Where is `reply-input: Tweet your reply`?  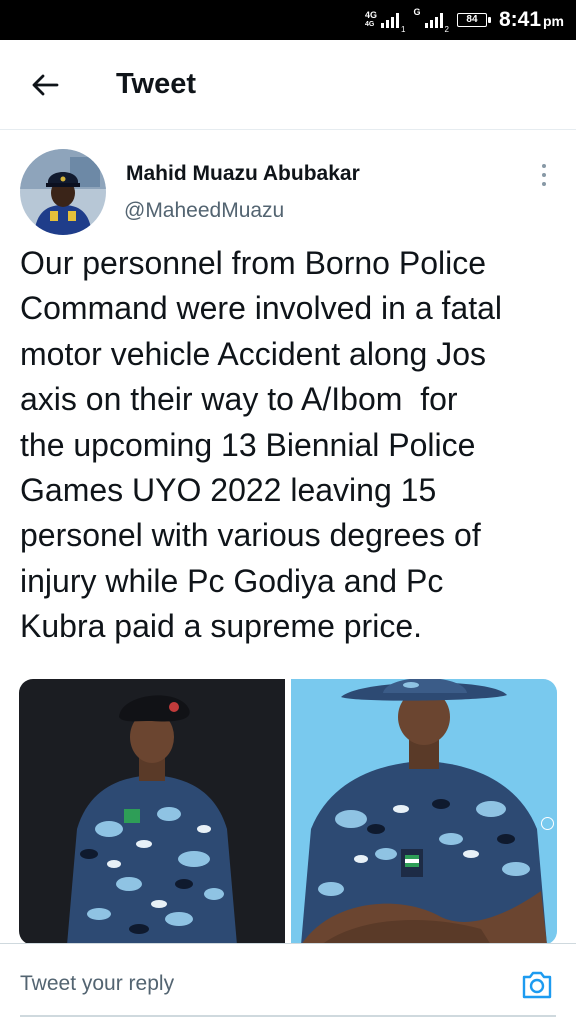
reply-input: Tweet your reply is located at coordinates (97, 984).